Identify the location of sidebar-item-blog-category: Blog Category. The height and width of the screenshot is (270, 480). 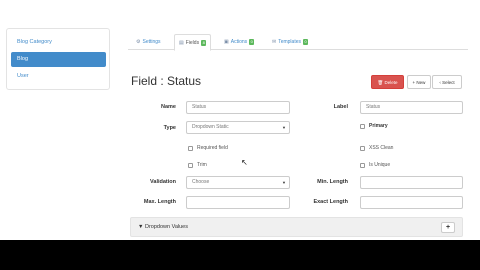
(58, 42).